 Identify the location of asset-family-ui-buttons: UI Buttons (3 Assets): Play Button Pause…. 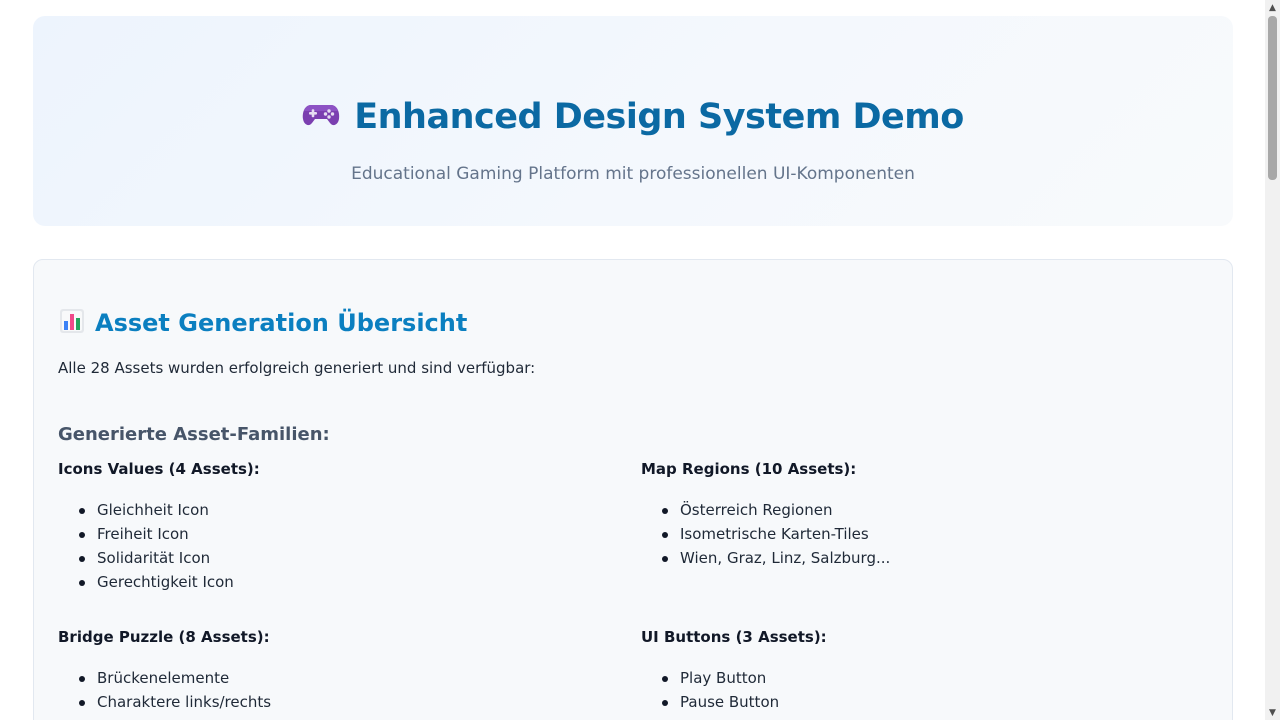
(911, 670).